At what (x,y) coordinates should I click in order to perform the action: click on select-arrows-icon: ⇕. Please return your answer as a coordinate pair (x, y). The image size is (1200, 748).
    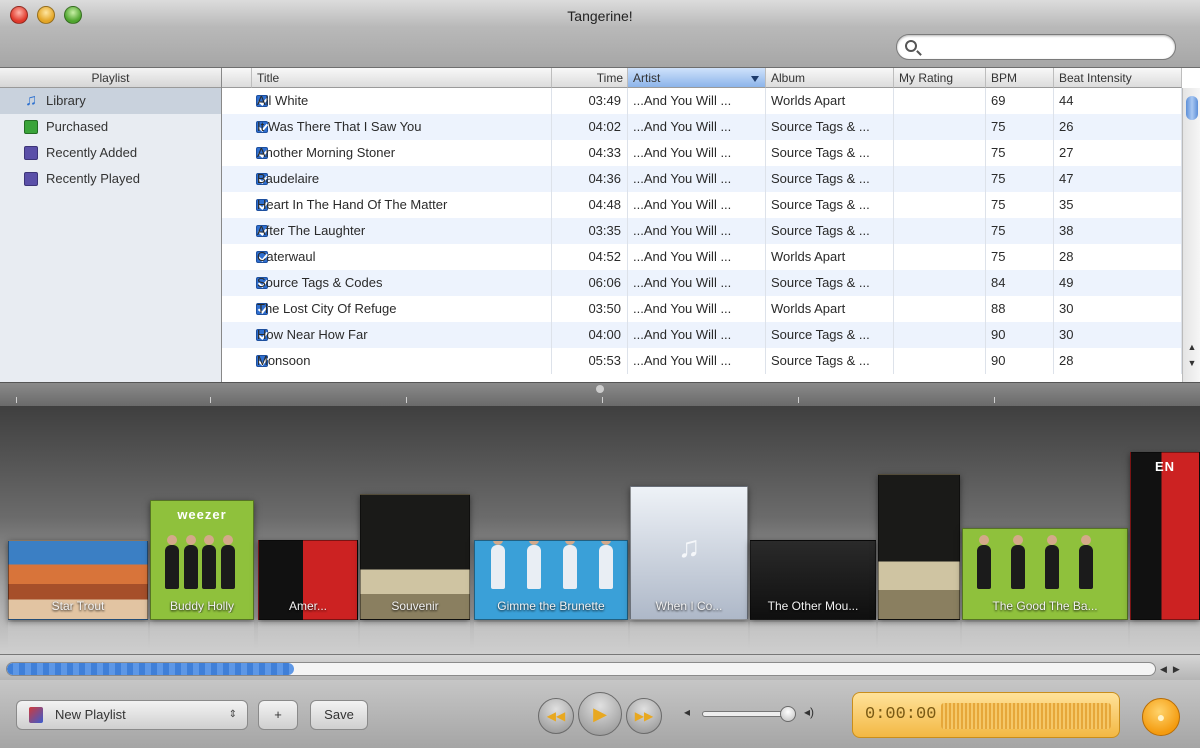
    Looking at the image, I should click on (232, 714).